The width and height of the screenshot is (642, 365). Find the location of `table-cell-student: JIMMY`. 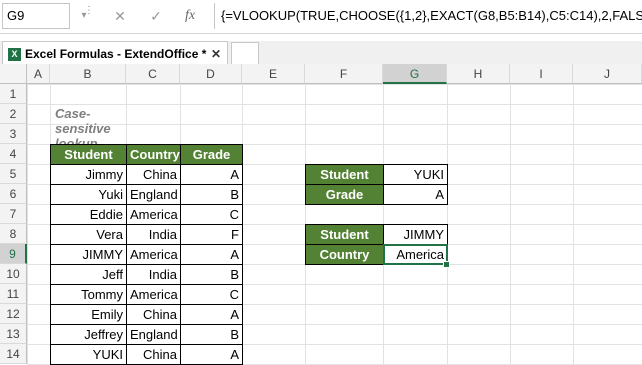

table-cell-student: JIMMY is located at coordinates (88, 254).